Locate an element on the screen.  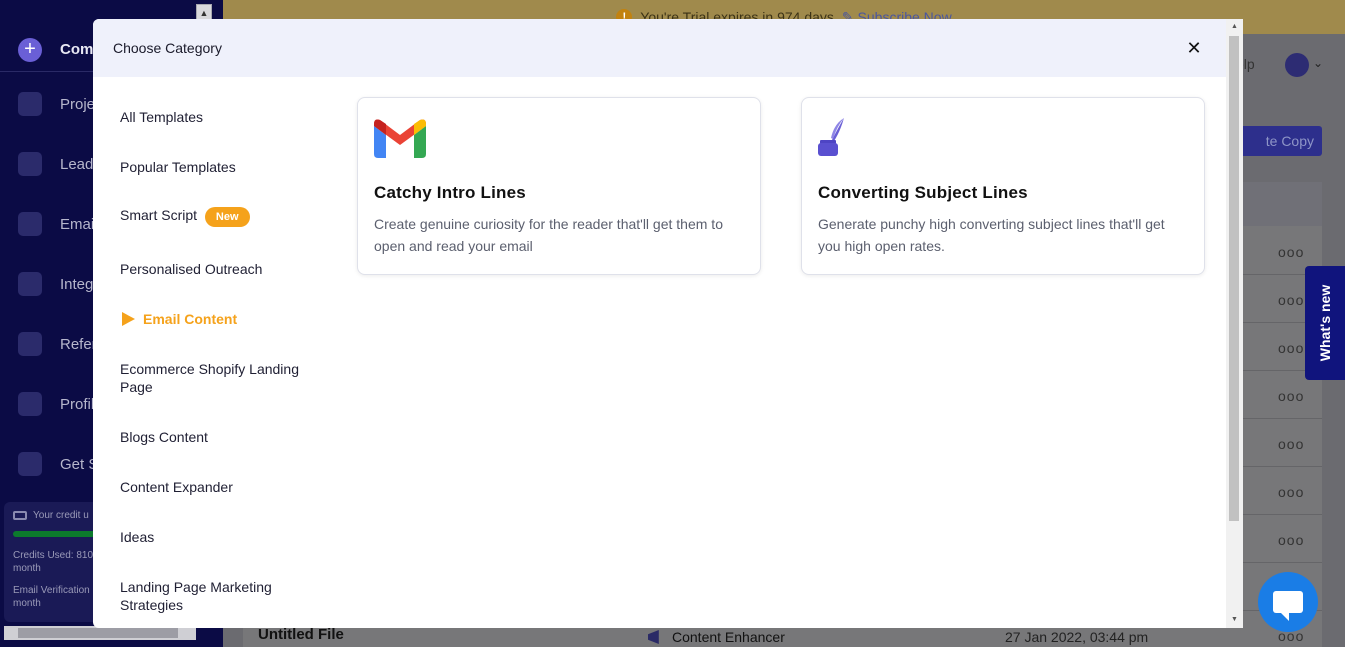
sidebar-item-label: Emai is located at coordinates (77, 224).